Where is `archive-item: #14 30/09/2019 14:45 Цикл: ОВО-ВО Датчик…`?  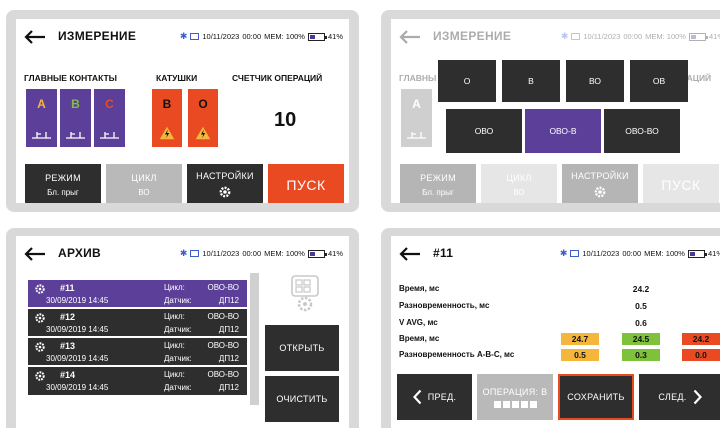
archive-item: #14 30/09/2019 14:45 Цикл: ОВО-ВО Датчик… is located at coordinates (137, 381).